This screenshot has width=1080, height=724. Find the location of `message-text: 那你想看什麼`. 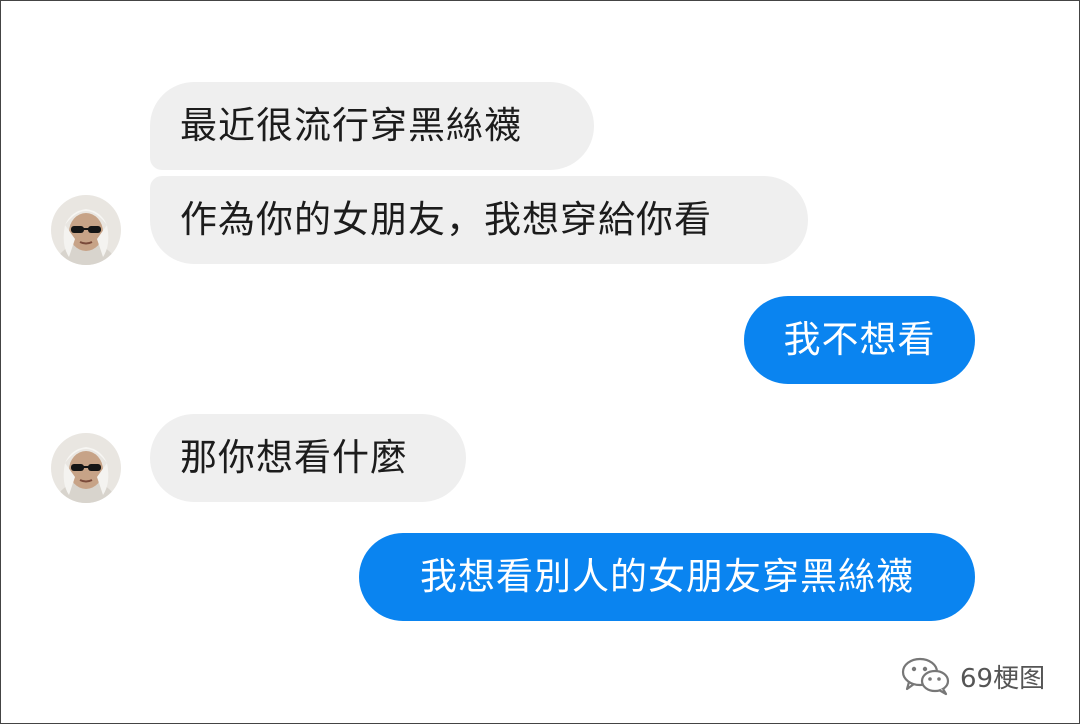

message-text: 那你想看什麼 is located at coordinates (294, 457).